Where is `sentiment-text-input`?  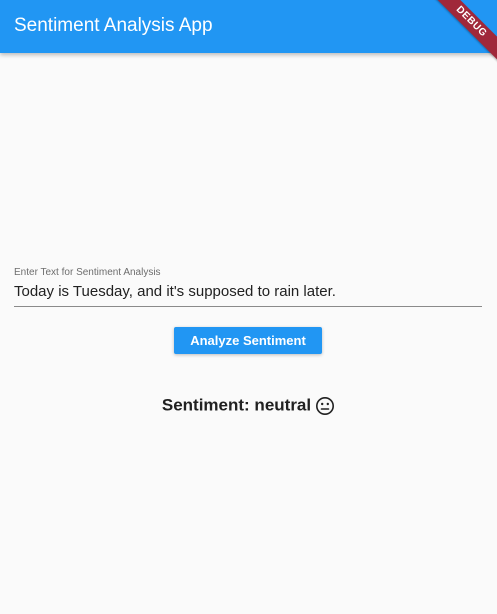 sentiment-text-input is located at coordinates (248, 291).